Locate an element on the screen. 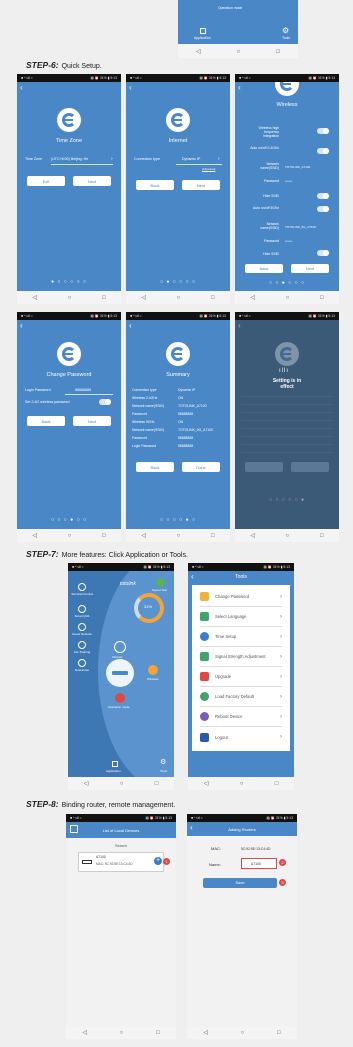 The width and height of the screenshot is (353, 1047). mac-value: 5C:92:5E:13:C4:4D is located at coordinates (256, 849).